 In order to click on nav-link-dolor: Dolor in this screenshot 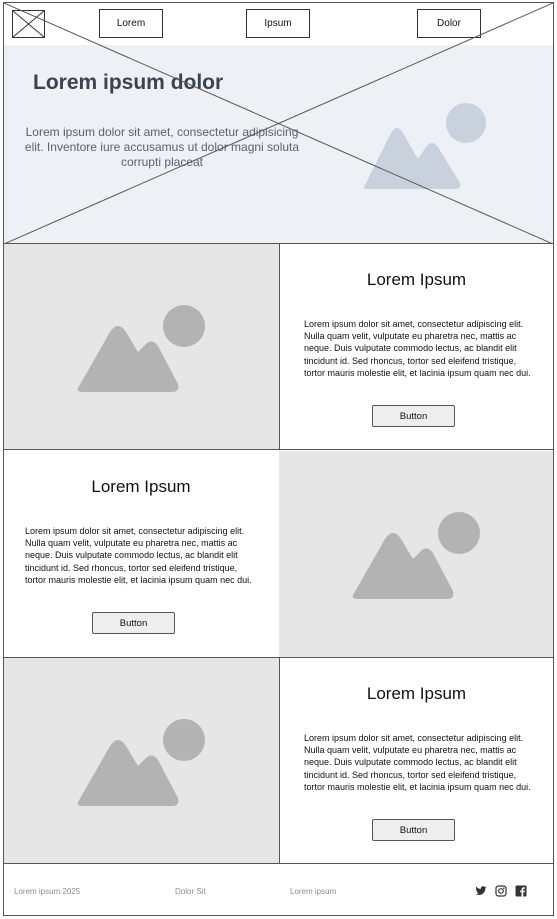, I will do `click(449, 23)`.